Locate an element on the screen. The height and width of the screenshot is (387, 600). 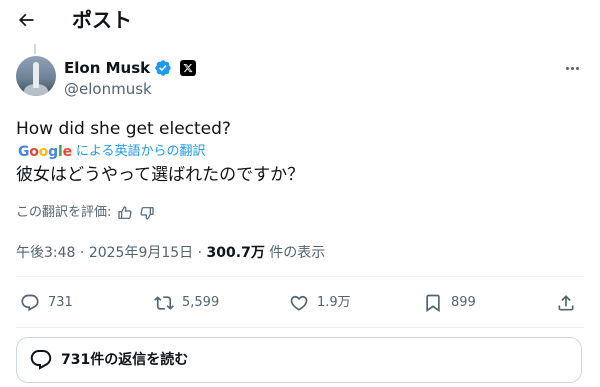
reply-count: 731 is located at coordinates (60, 302).